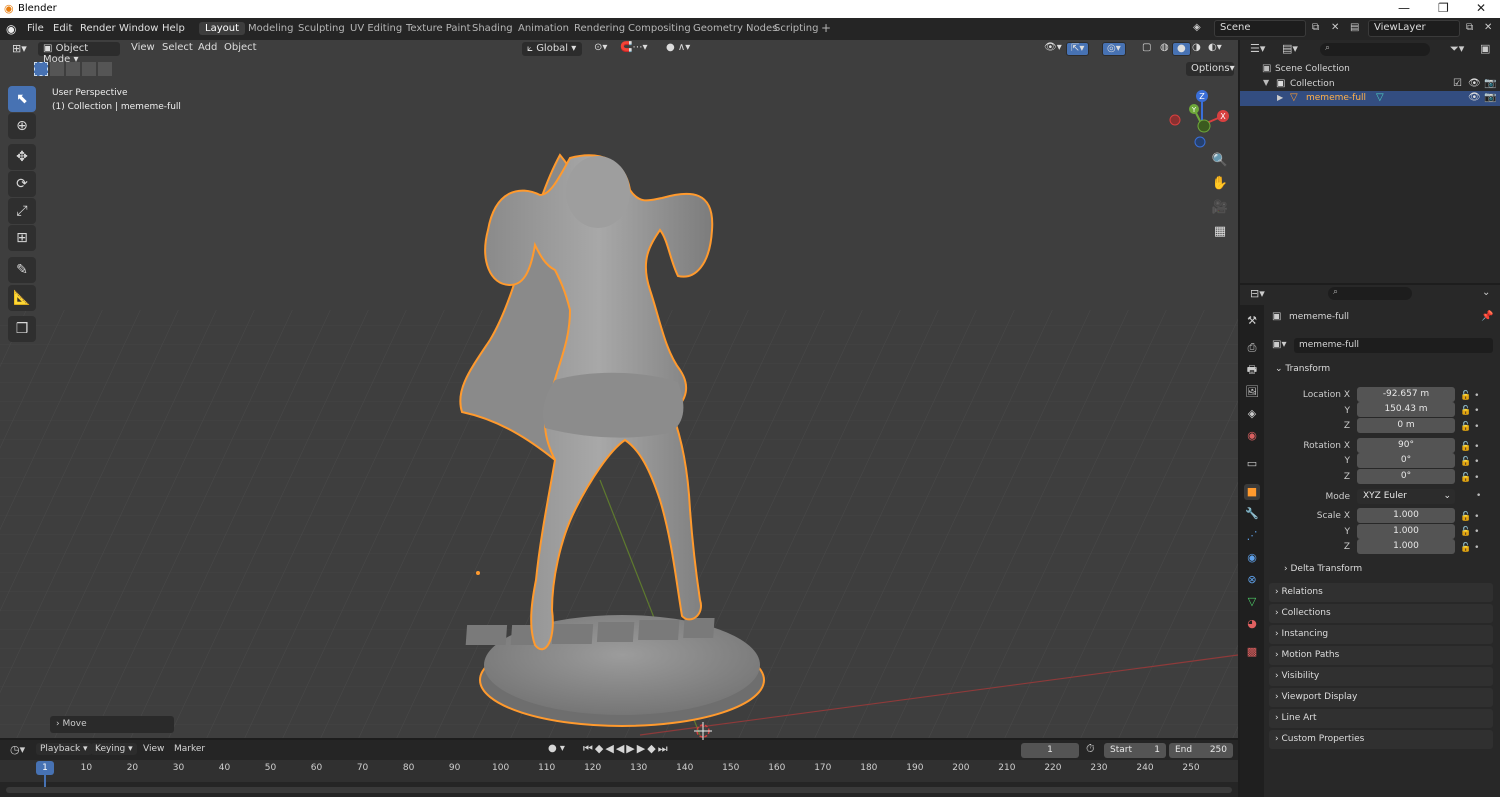 The image size is (1500, 797). Describe the element at coordinates (1279, 344) in the screenshot. I see `object-type-icon: ▣▾` at that location.